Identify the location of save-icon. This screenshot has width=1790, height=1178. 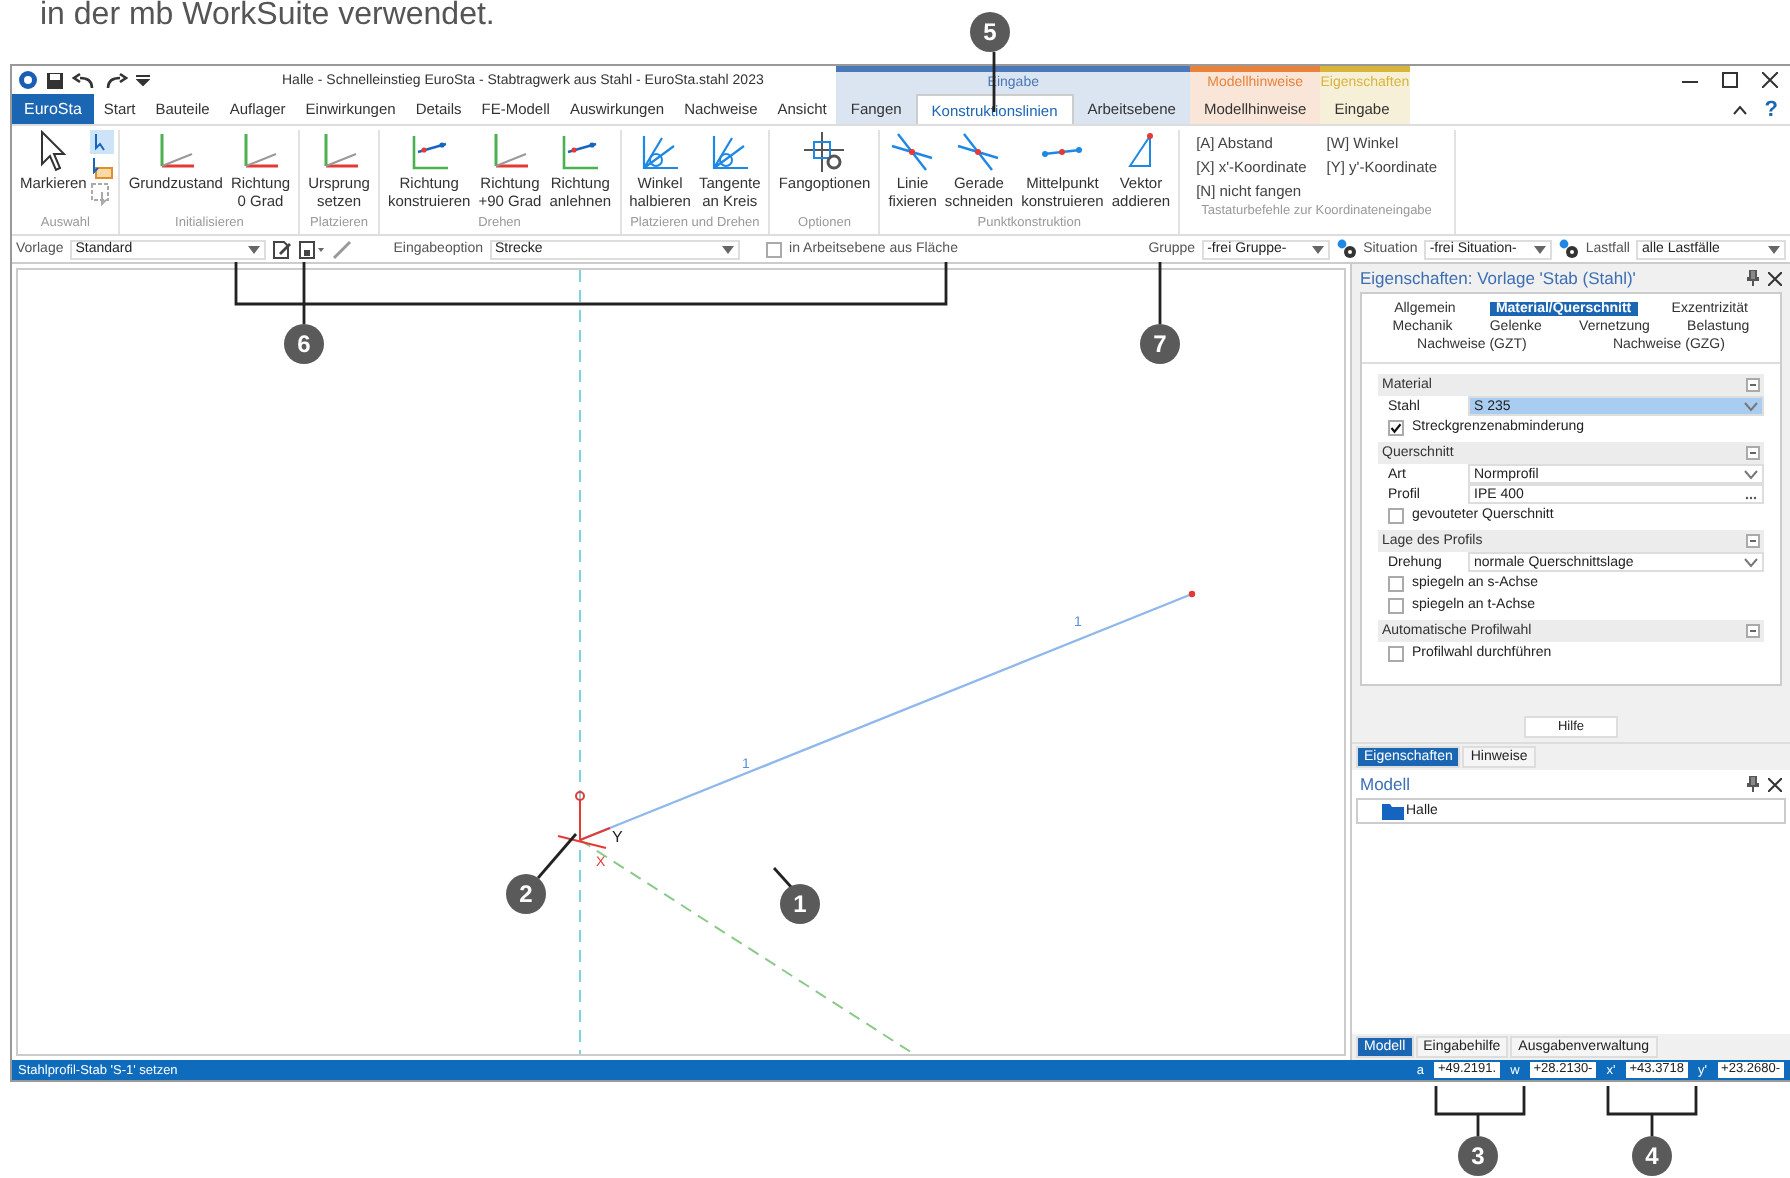
(55, 80).